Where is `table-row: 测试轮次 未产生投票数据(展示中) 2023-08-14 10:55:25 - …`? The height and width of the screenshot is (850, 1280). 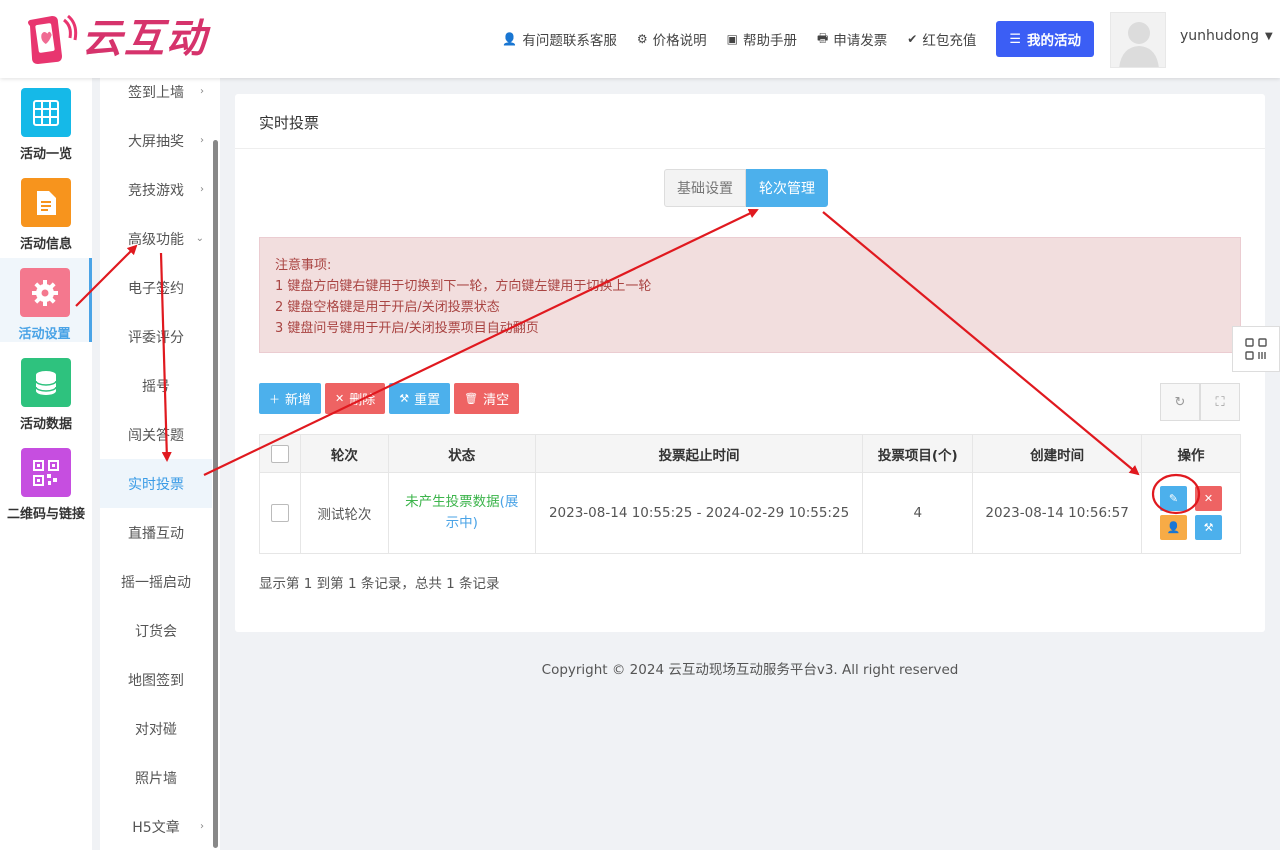 table-row: 测试轮次 未产生投票数据(展示中) 2023-08-14 10:55:25 - … is located at coordinates (750, 513).